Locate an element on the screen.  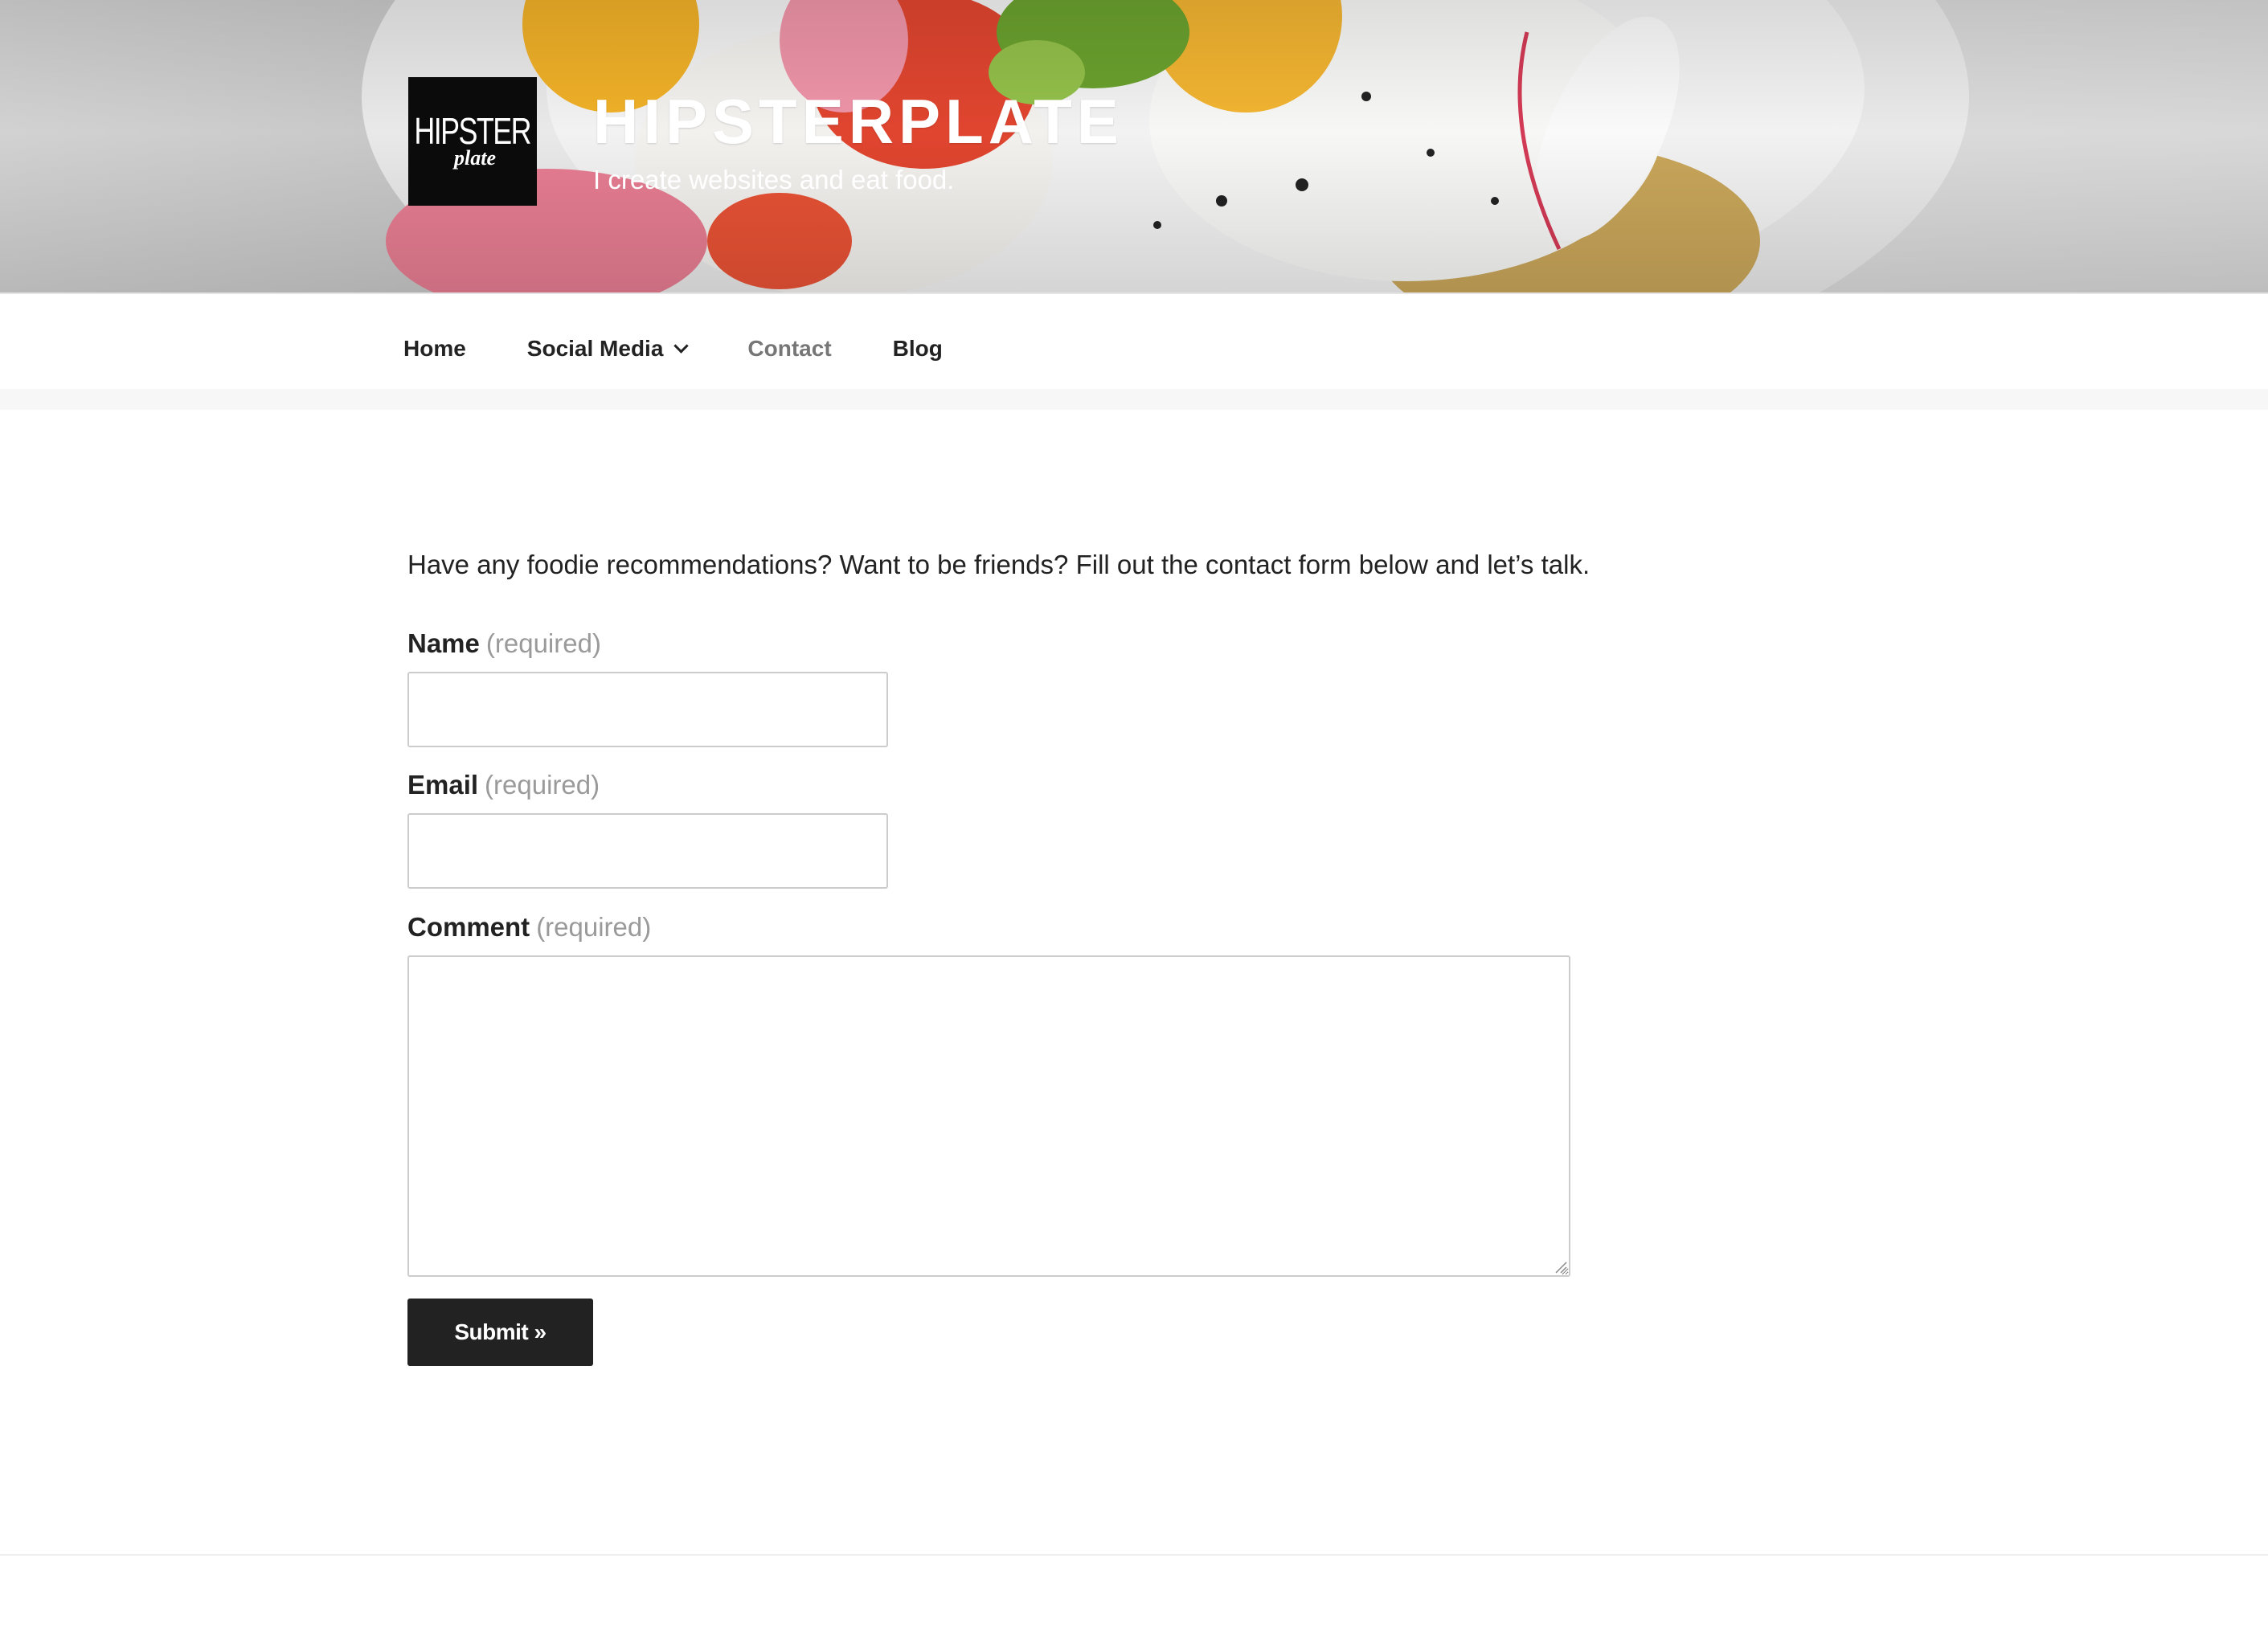
main-navigation: Home Social Media Contact Blog is located at coordinates (1134, 341).